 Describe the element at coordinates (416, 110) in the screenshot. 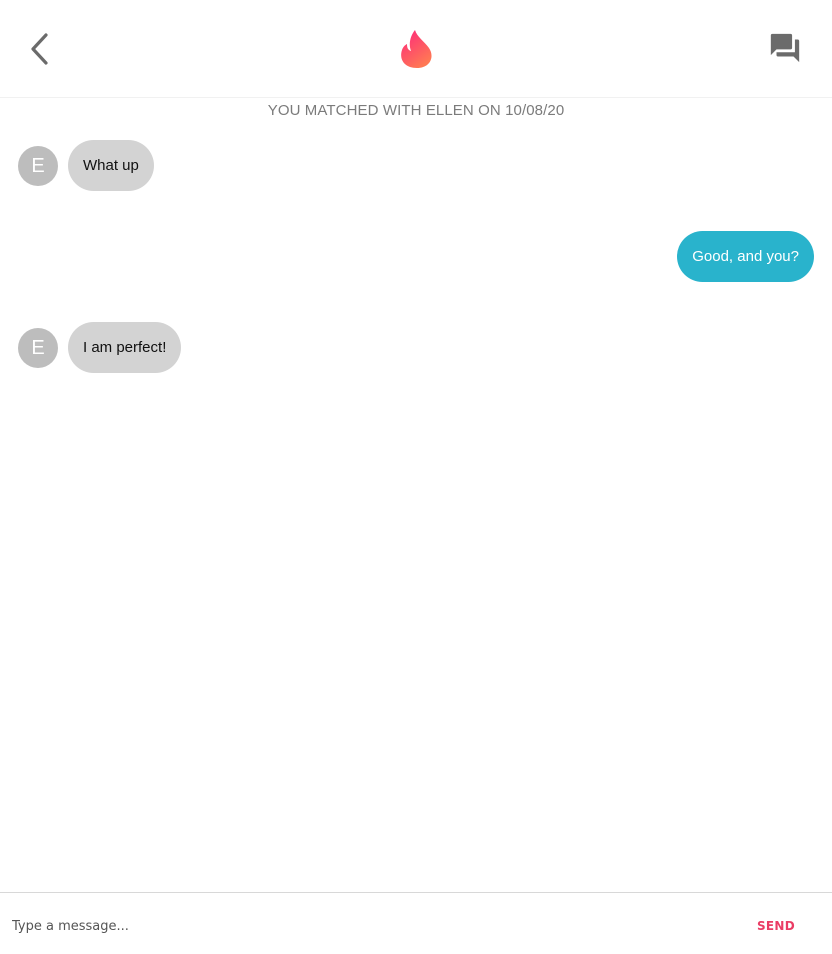

I see `match-date-banner: YOU MATCHED WITH ELLEN ON 10/08/20` at that location.